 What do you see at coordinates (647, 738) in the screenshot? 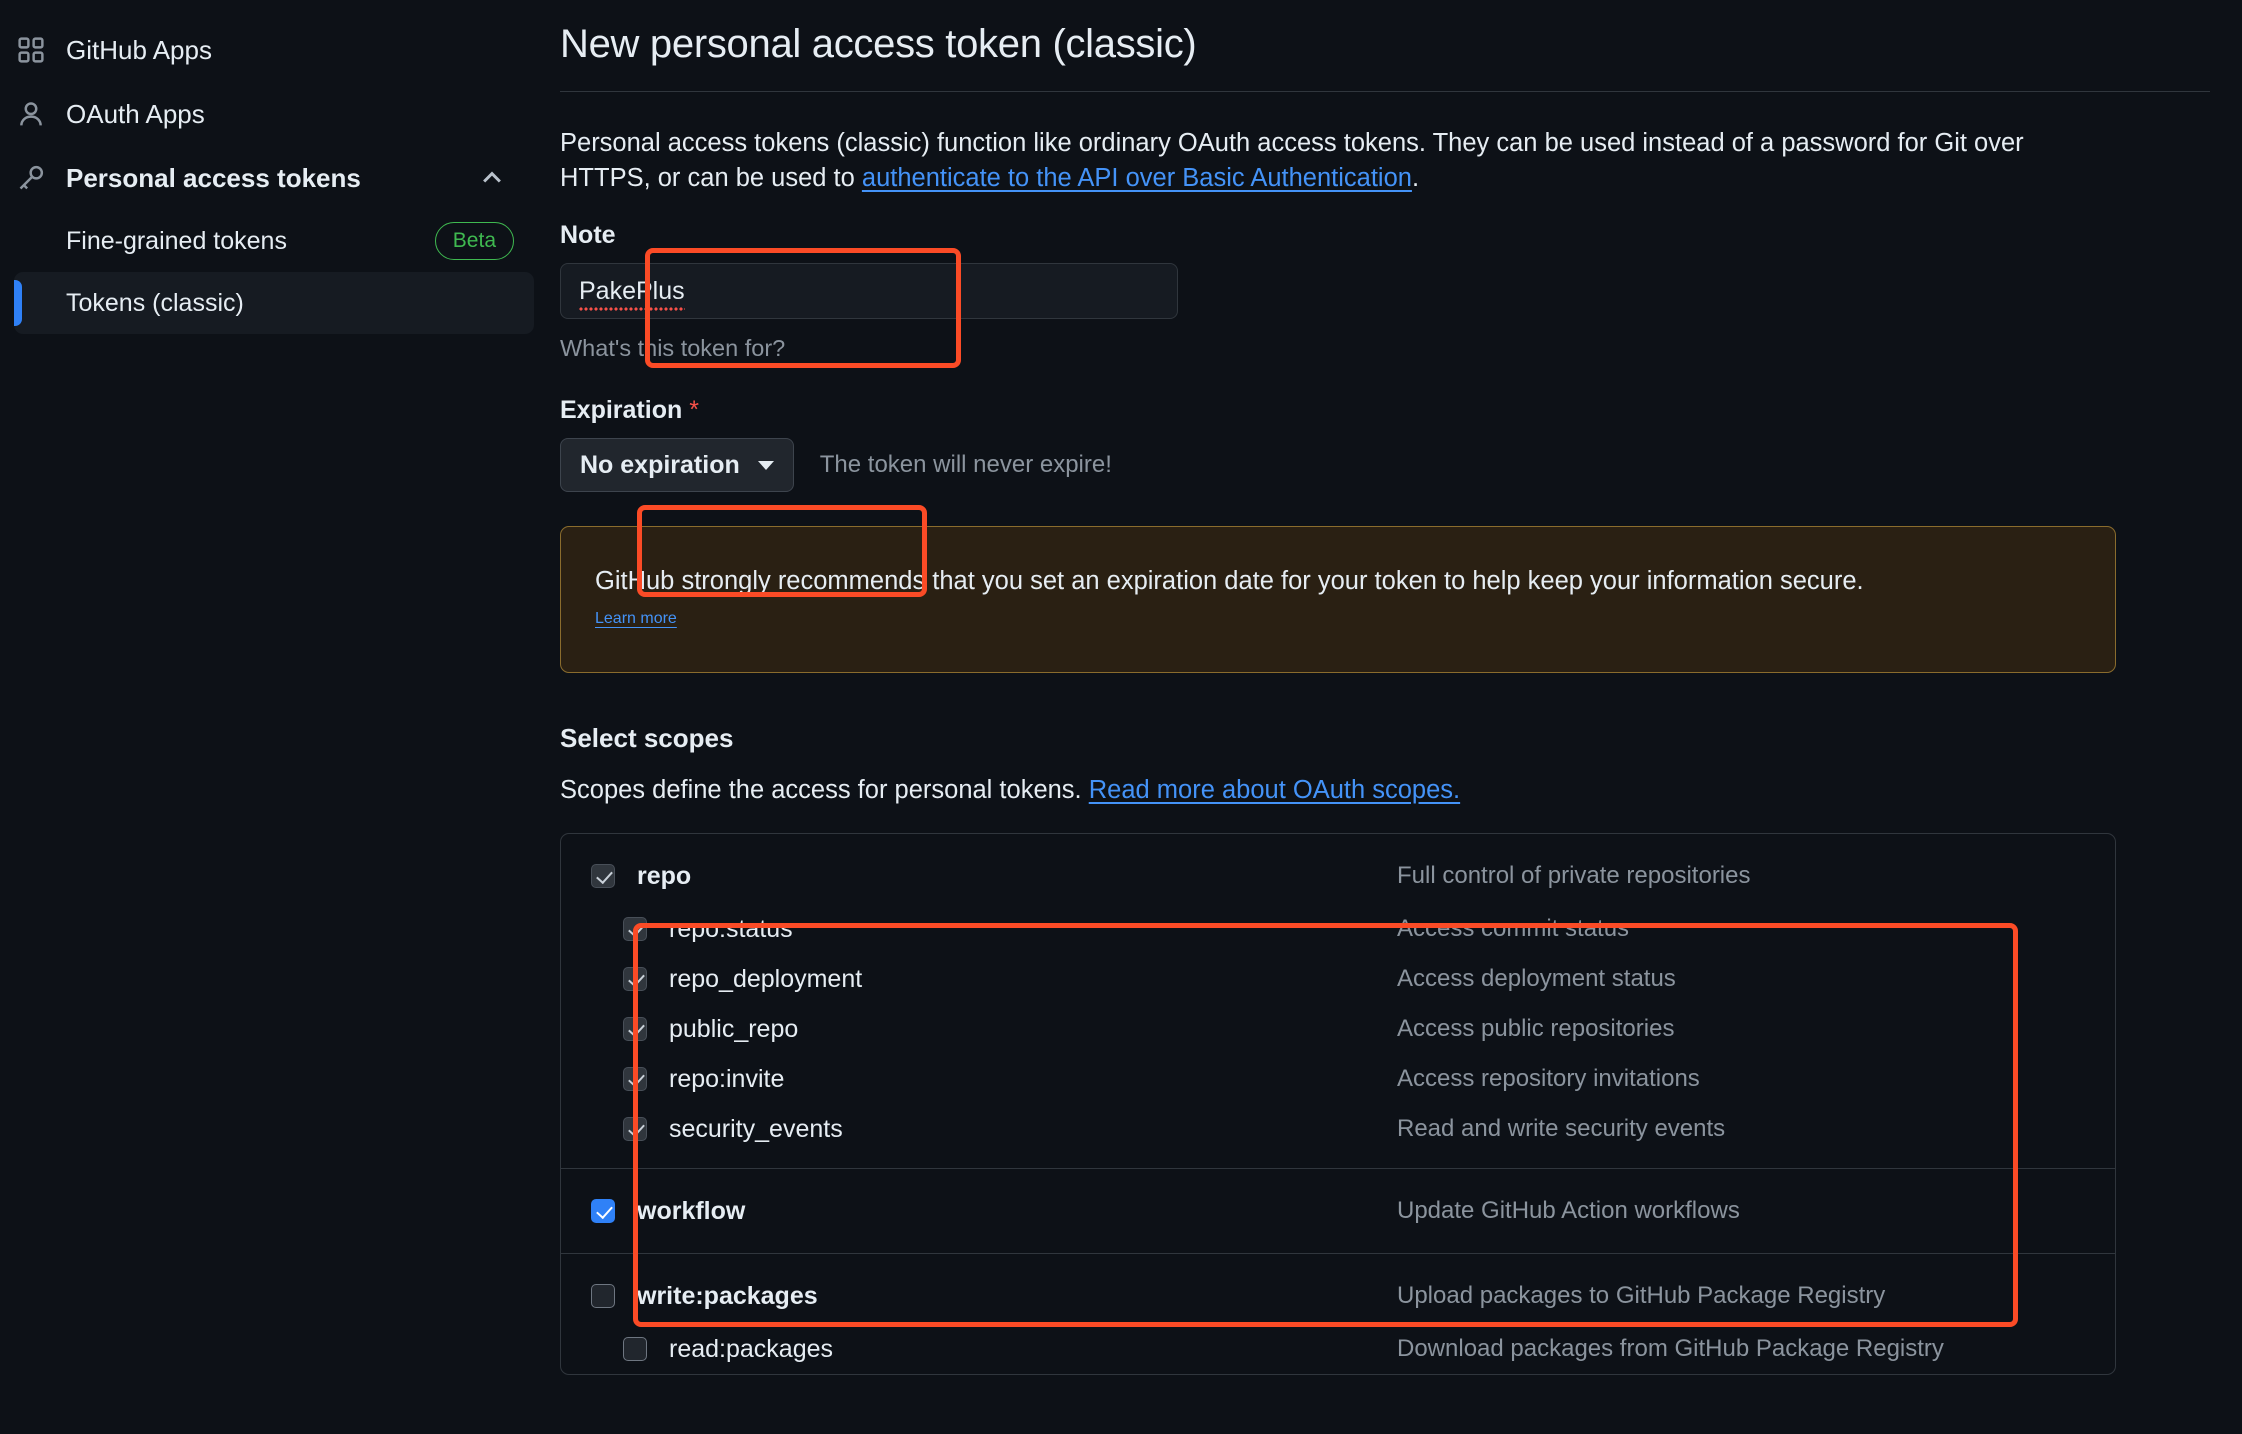
I see `select-scopes-heading: Select scopes` at bounding box center [647, 738].